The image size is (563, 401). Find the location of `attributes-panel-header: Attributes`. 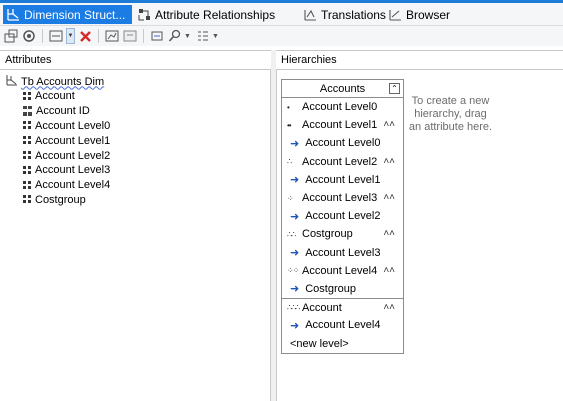

attributes-panel-header: Attributes is located at coordinates (135, 60).